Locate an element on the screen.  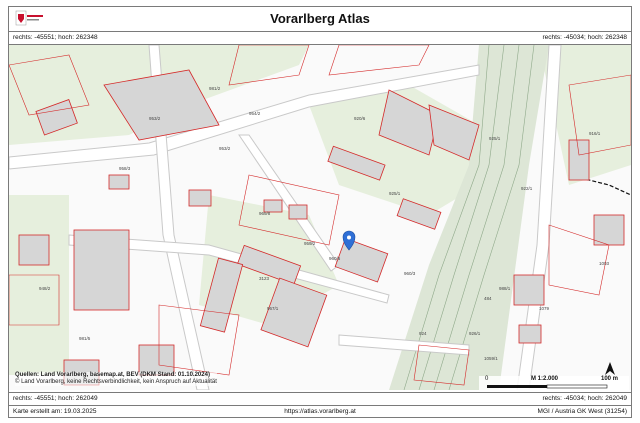
north-arrow-icon is located at coordinates (610, 369).